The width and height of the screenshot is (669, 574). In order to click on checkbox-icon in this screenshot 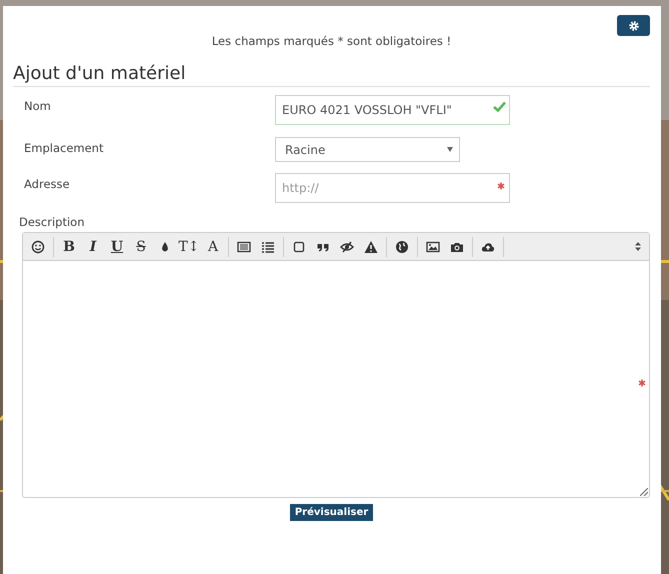, I will do `click(299, 247)`.